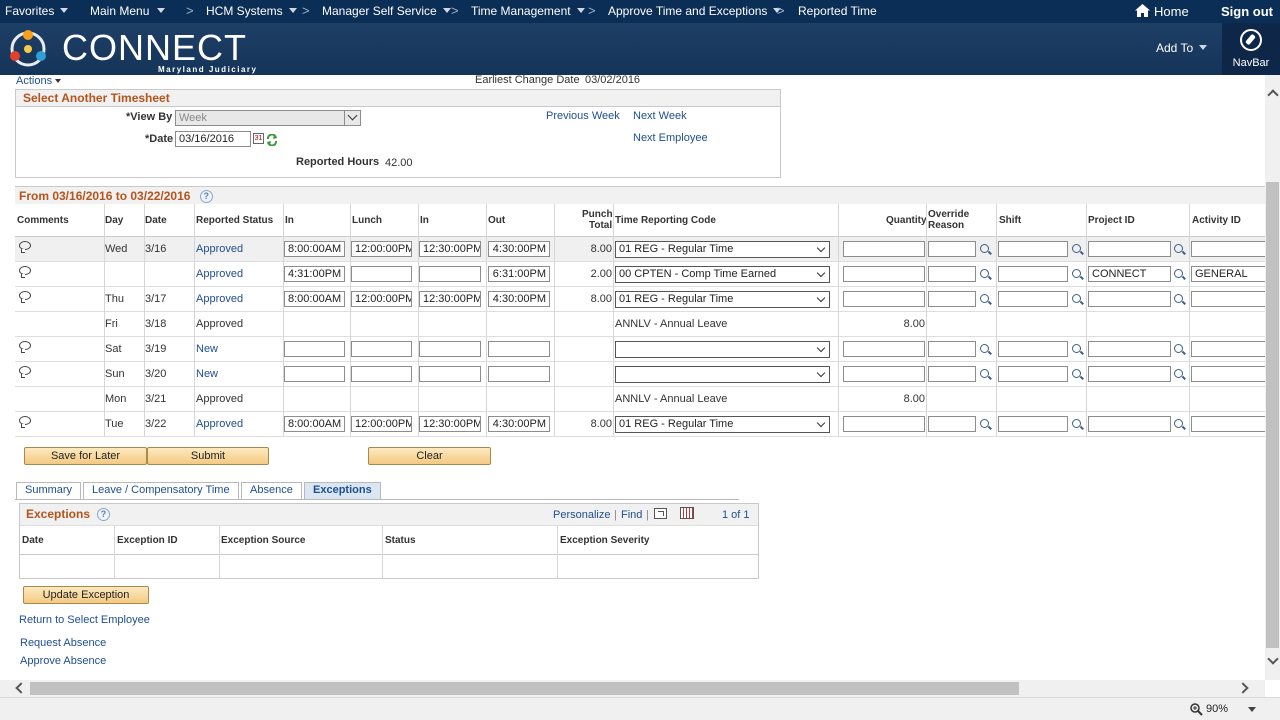 This screenshot has height=720, width=1280. What do you see at coordinates (342, 491) in the screenshot?
I see `tab-exceptions: Exceptions` at bounding box center [342, 491].